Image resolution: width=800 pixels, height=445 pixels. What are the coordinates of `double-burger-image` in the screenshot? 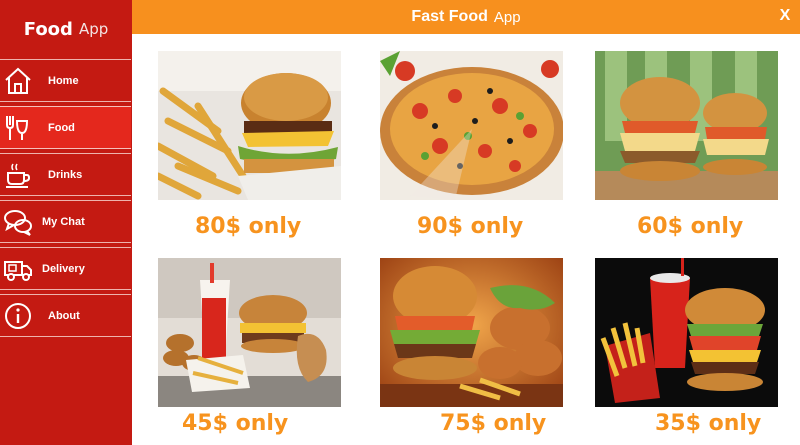 It's located at (686, 125).